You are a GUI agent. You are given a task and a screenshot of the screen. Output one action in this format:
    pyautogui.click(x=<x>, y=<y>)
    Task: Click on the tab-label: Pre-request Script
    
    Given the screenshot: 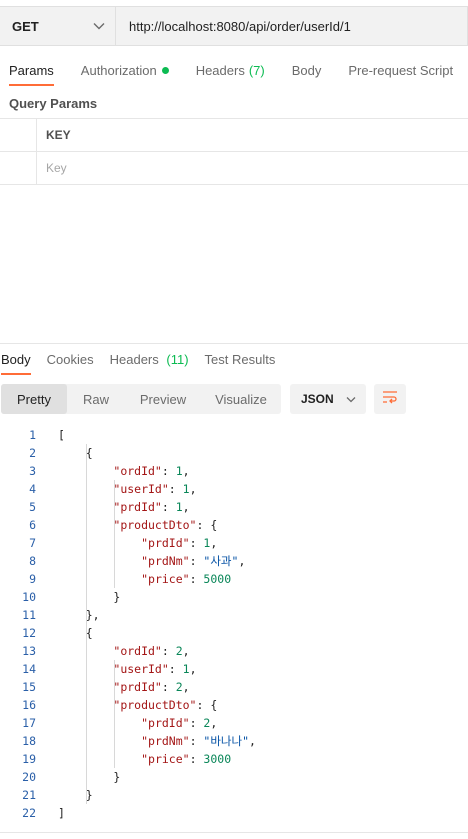 What is the action you would take?
    pyautogui.click(x=401, y=70)
    